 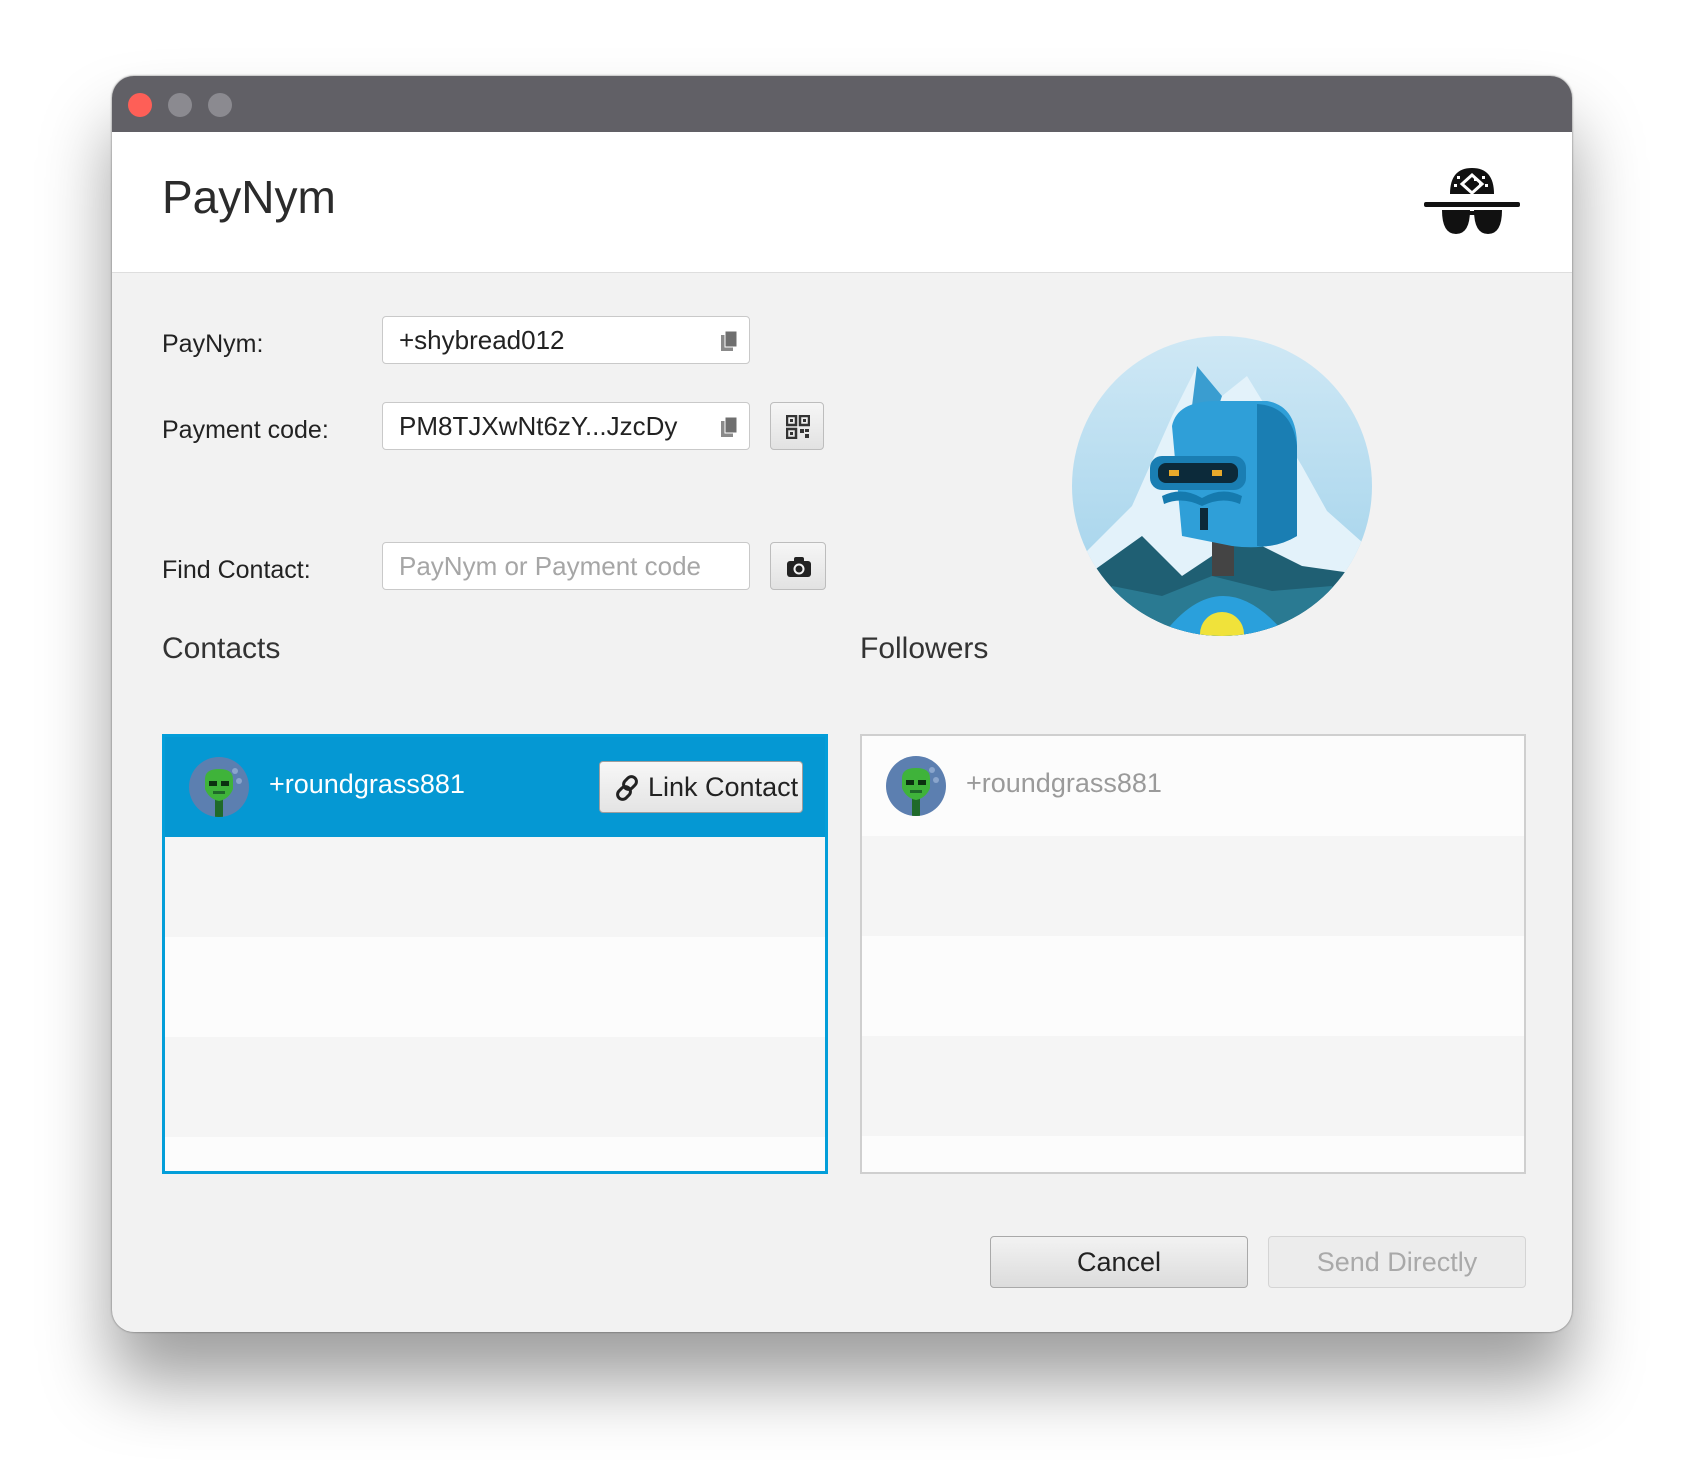 I want to click on find-contact-label: Find Contact:, so click(x=236, y=570).